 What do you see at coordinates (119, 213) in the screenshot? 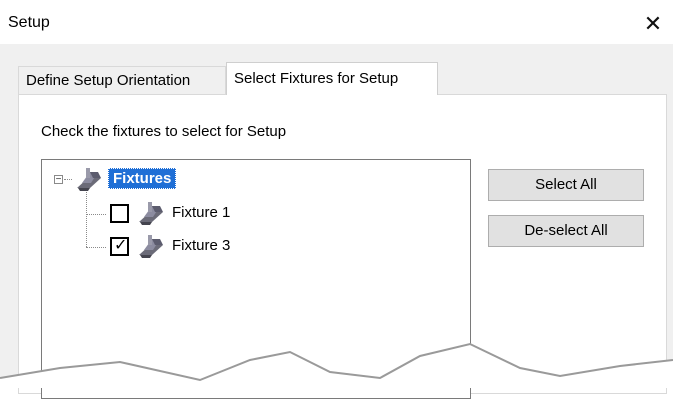
I see `fixture-1-checkbox` at bounding box center [119, 213].